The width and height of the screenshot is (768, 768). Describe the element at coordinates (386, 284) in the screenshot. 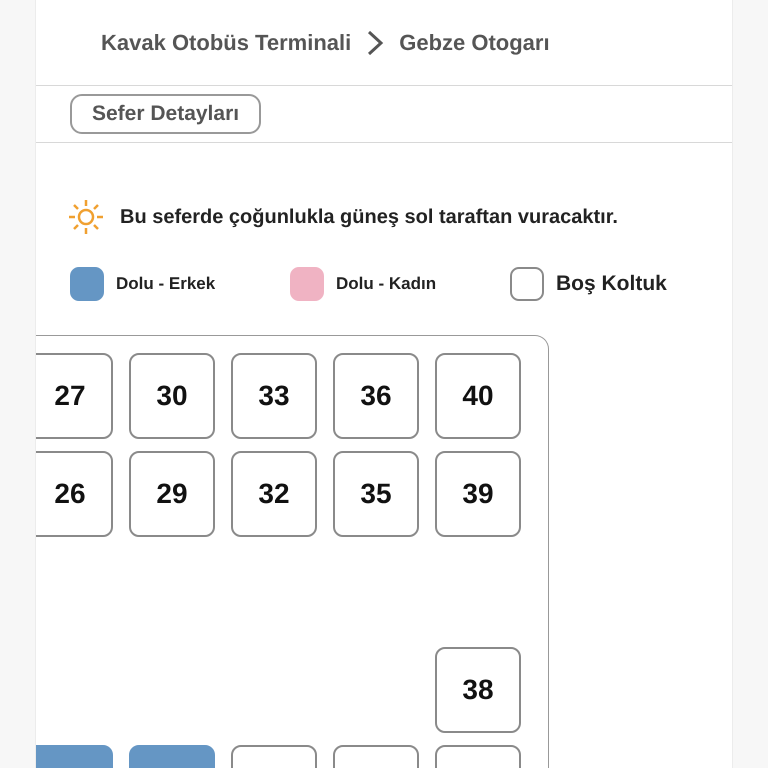

I see `legend-label: Dolu - Kadın` at that location.